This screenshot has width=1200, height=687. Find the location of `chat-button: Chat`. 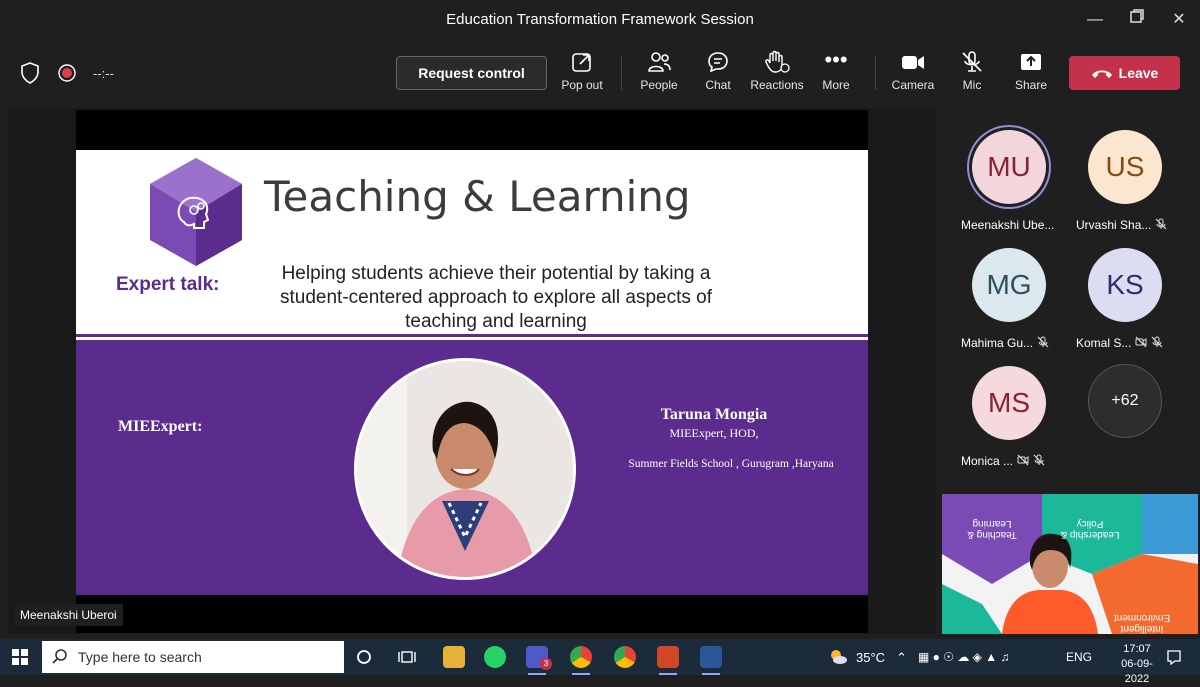

chat-button: Chat is located at coordinates (718, 75).